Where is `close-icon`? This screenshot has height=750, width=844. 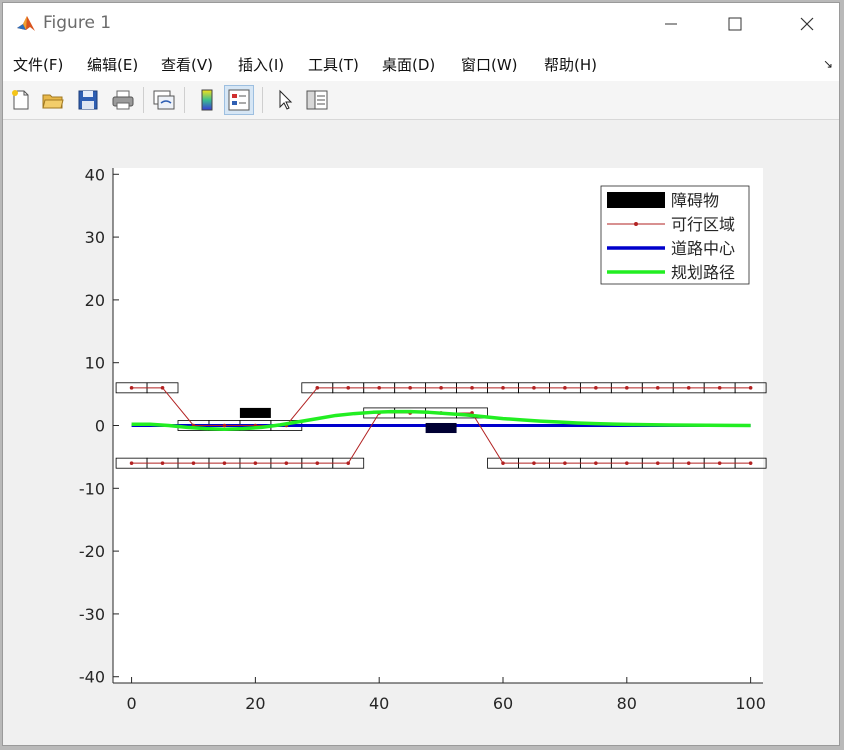 close-icon is located at coordinates (807, 24).